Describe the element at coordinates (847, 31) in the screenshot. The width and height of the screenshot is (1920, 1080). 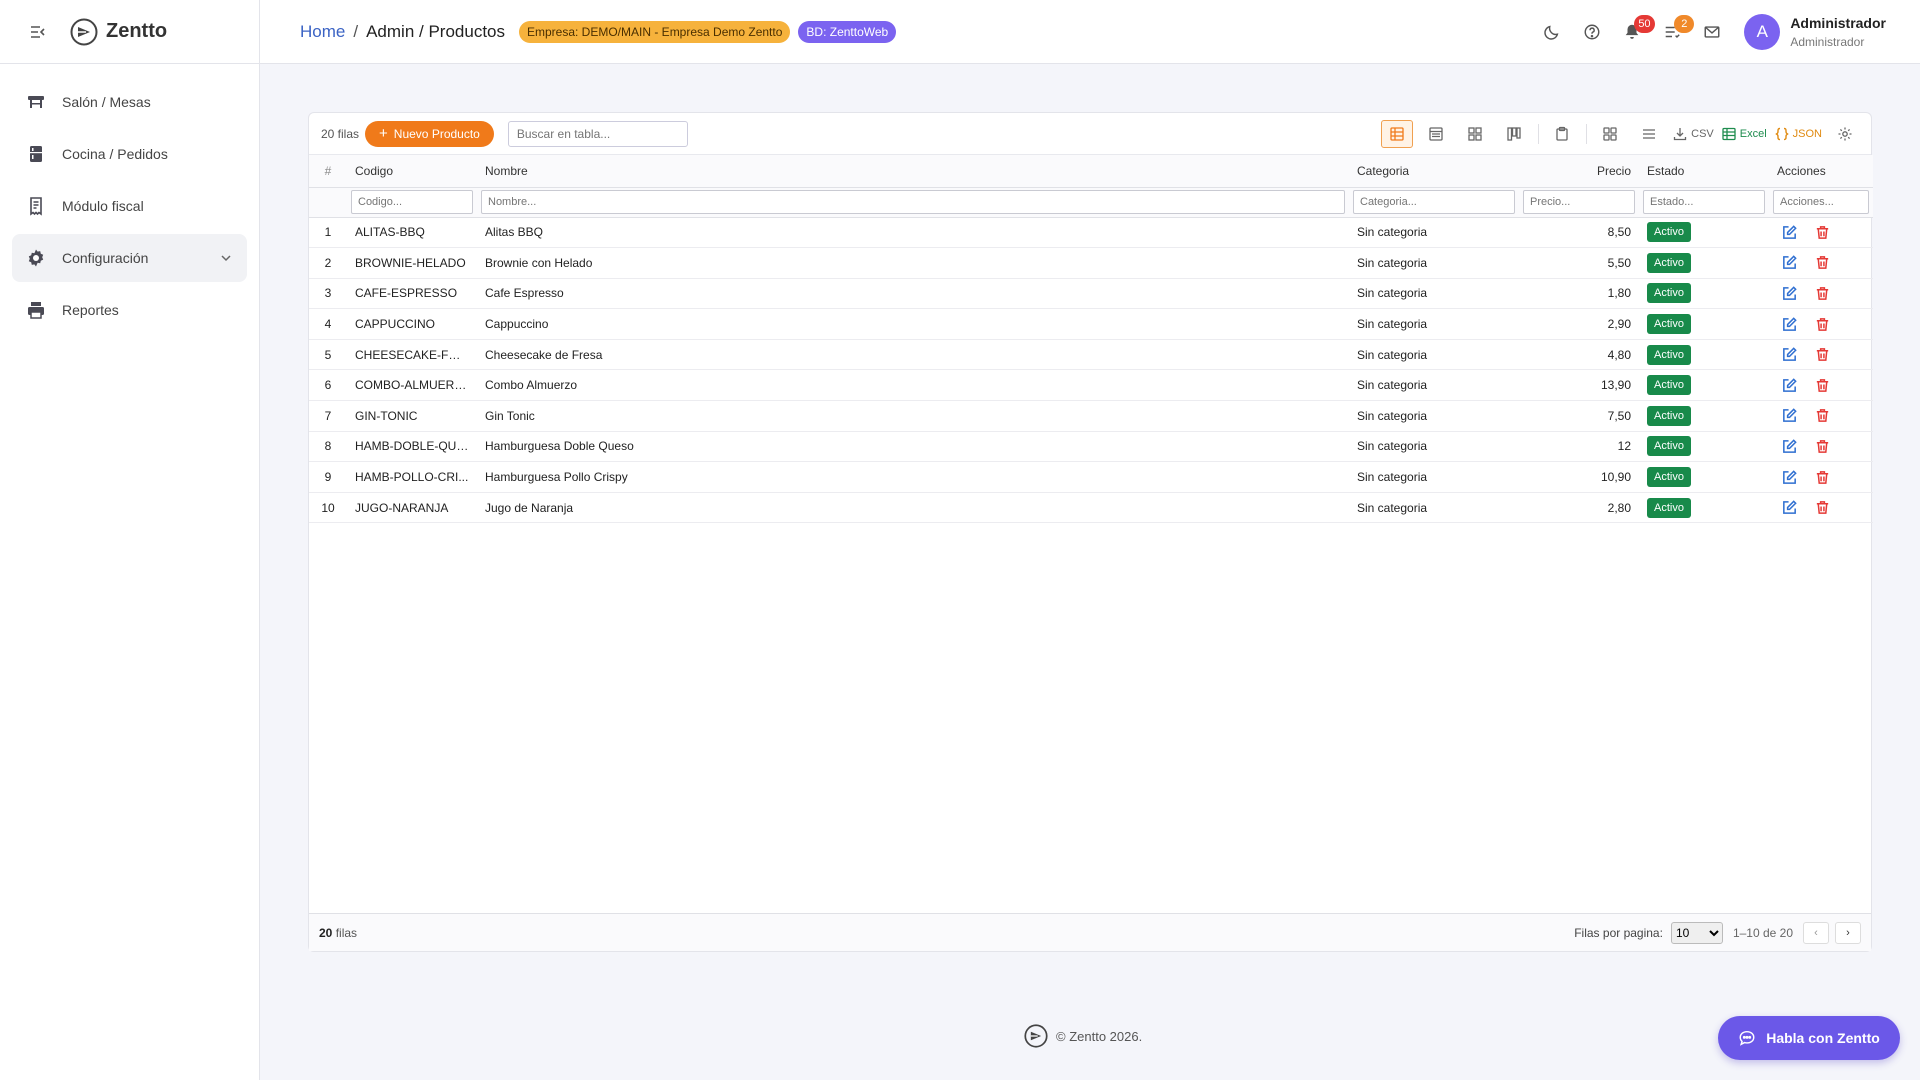
I see `database-badge: BD: ZenttoWeb` at that location.